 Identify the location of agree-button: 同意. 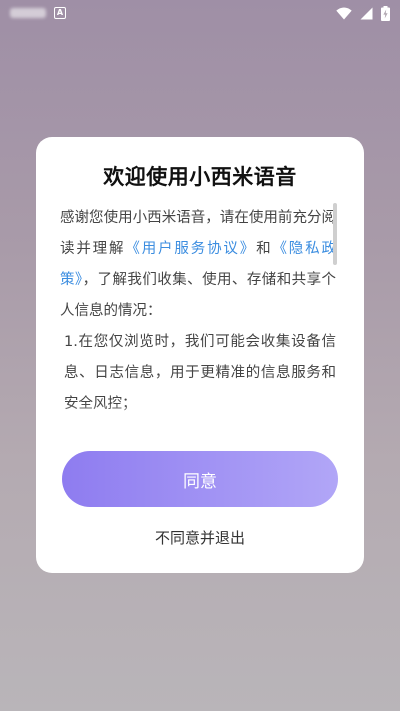
(200, 479).